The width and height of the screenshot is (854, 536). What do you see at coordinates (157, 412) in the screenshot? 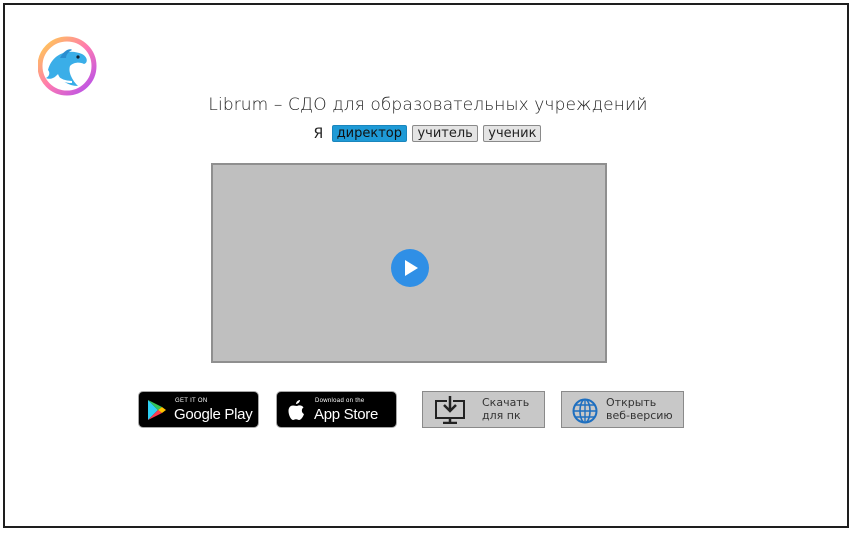
I see `google-play-icon` at bounding box center [157, 412].